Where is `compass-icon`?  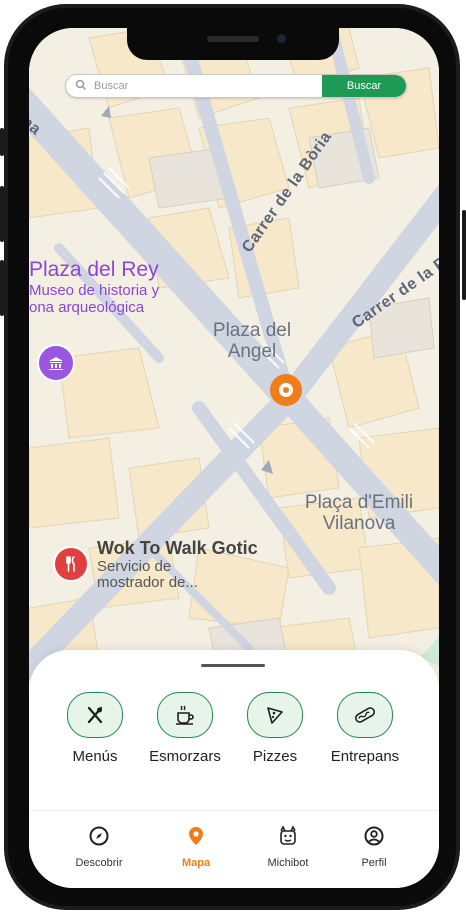
compass-icon is located at coordinates (99, 836).